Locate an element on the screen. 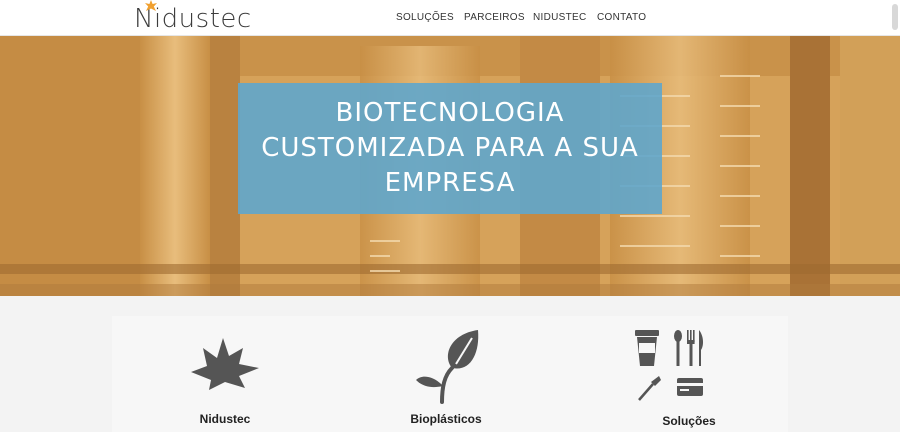  solutions-icon is located at coordinates (669, 365).